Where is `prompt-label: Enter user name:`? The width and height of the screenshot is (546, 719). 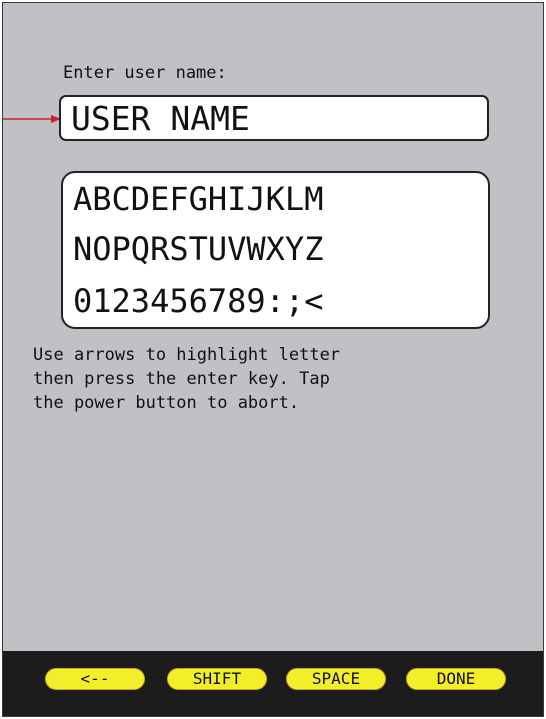
prompt-label: Enter user name: is located at coordinates (145, 73).